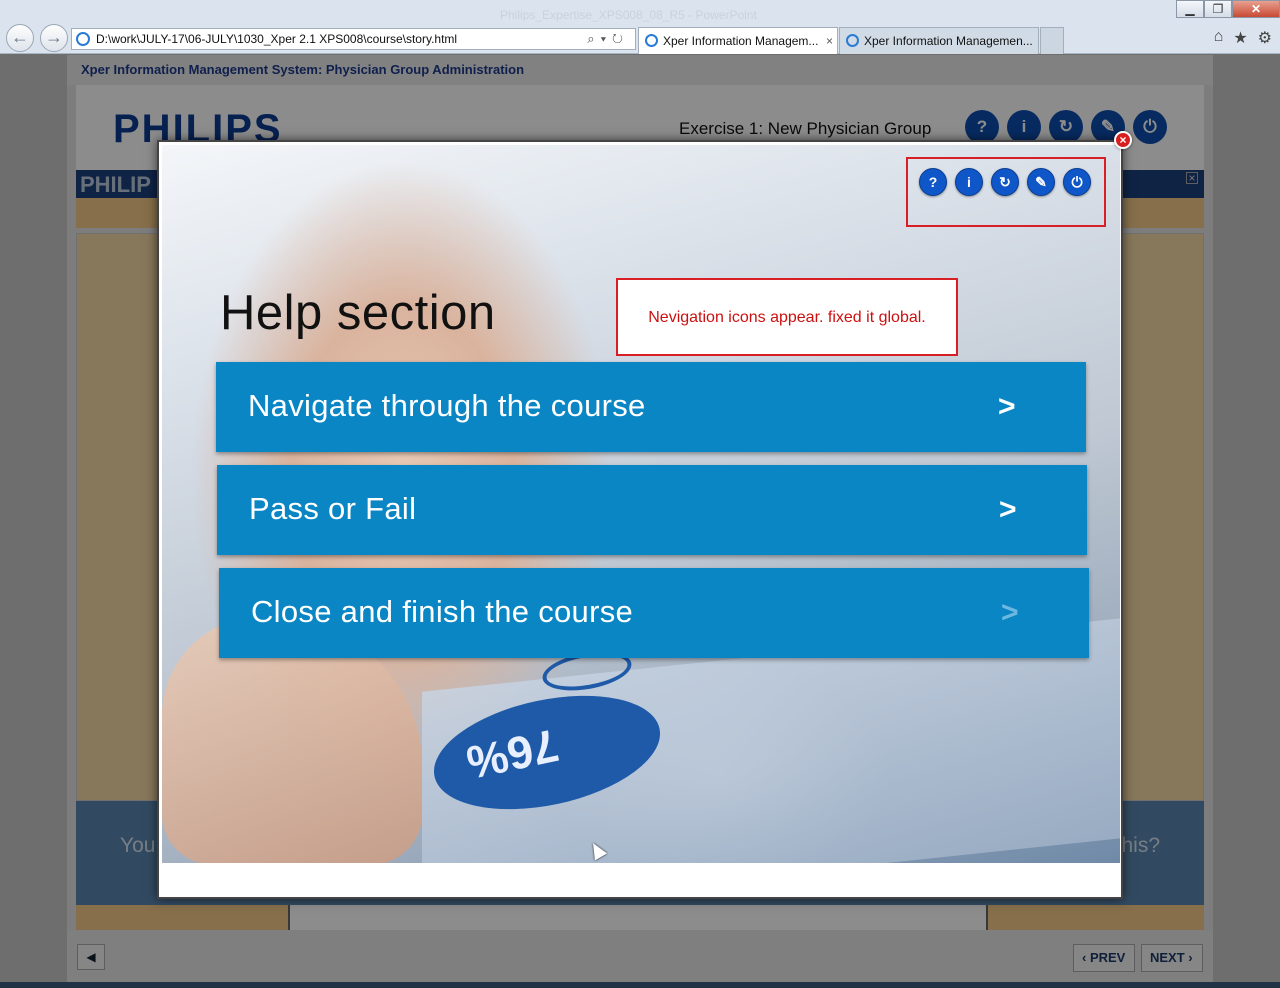  I want to click on new-tab-button, so click(1052, 40).